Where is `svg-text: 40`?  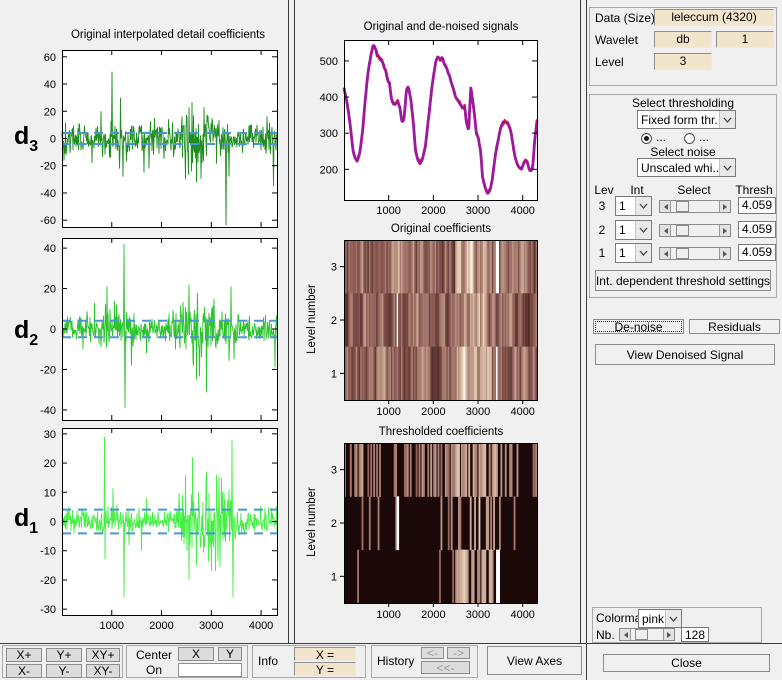
svg-text: 40 is located at coordinates (50, 85).